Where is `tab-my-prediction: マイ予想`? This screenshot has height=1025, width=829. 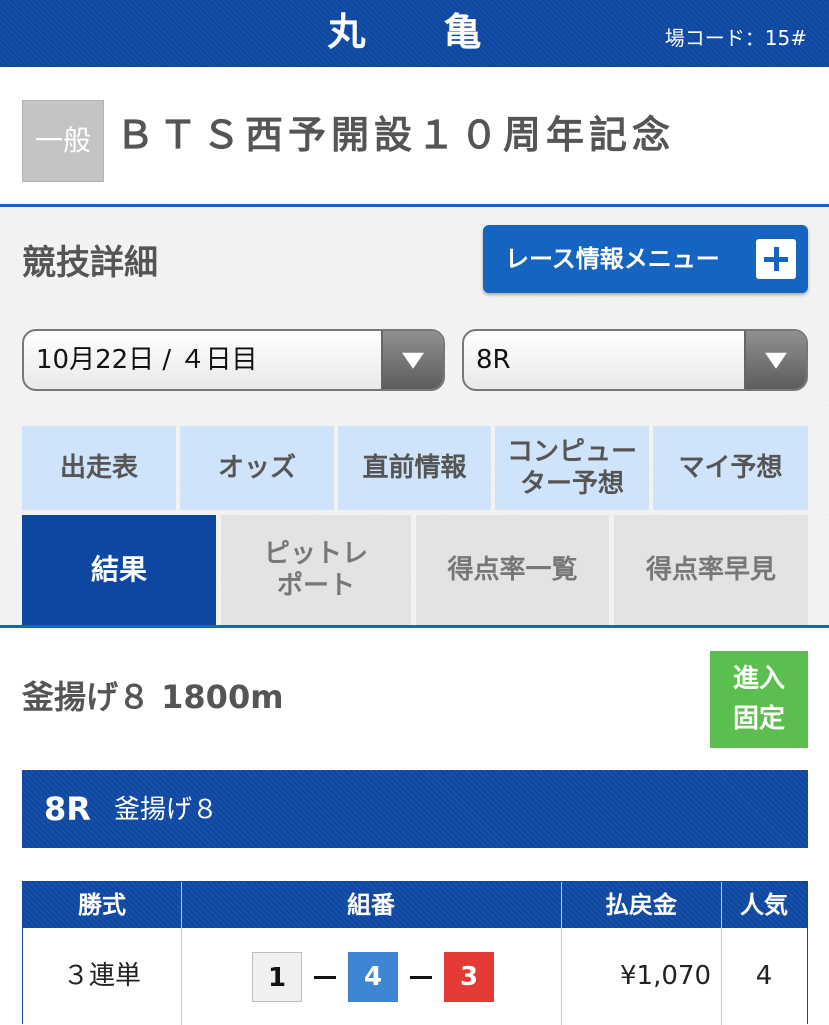 tab-my-prediction: マイ予想 is located at coordinates (730, 468).